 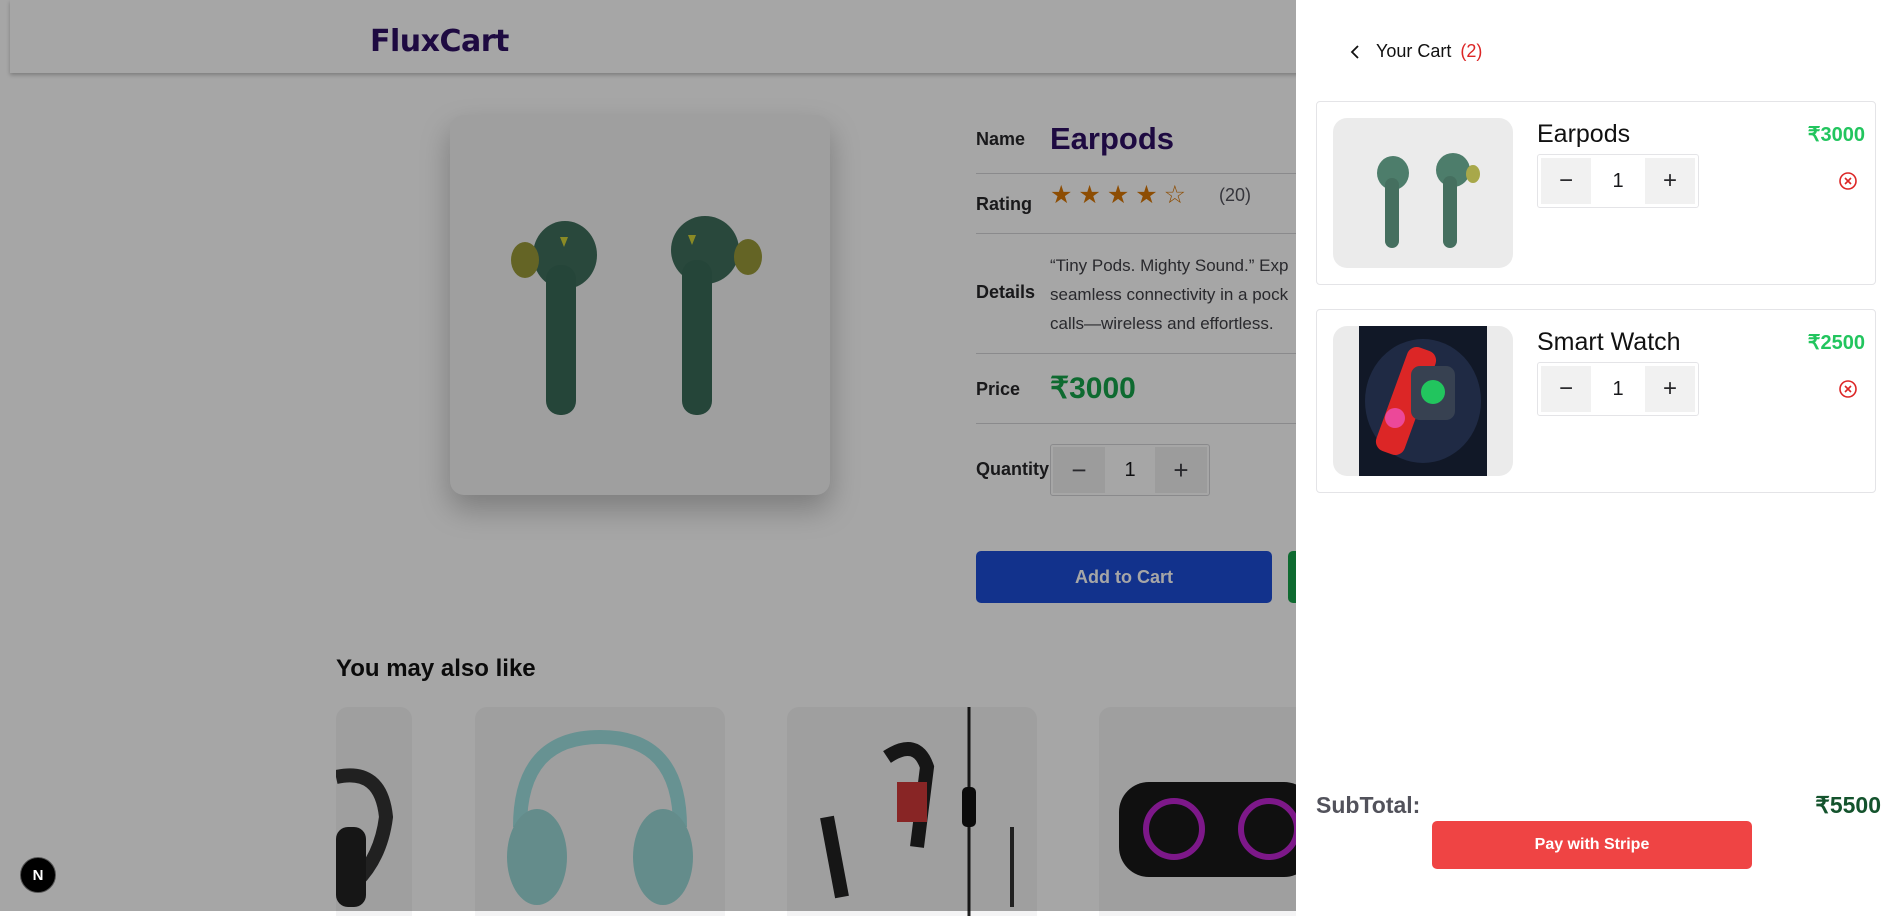 I want to click on cart-item: Smart Watch ₹2500 − 1 +, so click(x=1596, y=401).